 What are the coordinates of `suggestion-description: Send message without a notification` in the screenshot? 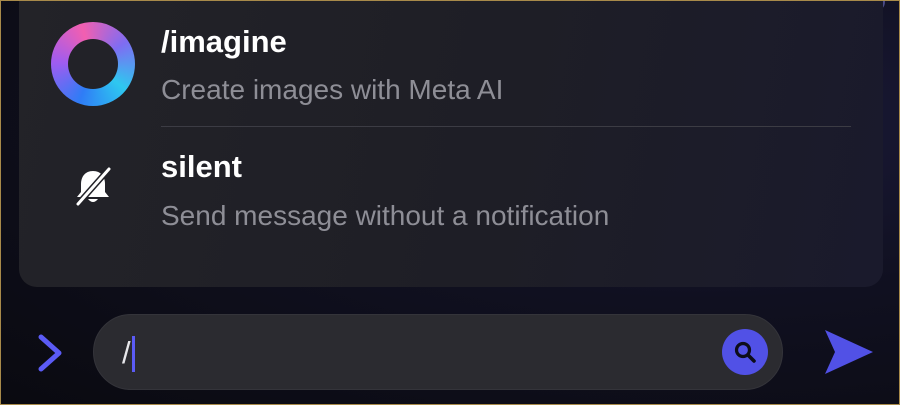 It's located at (385, 215).